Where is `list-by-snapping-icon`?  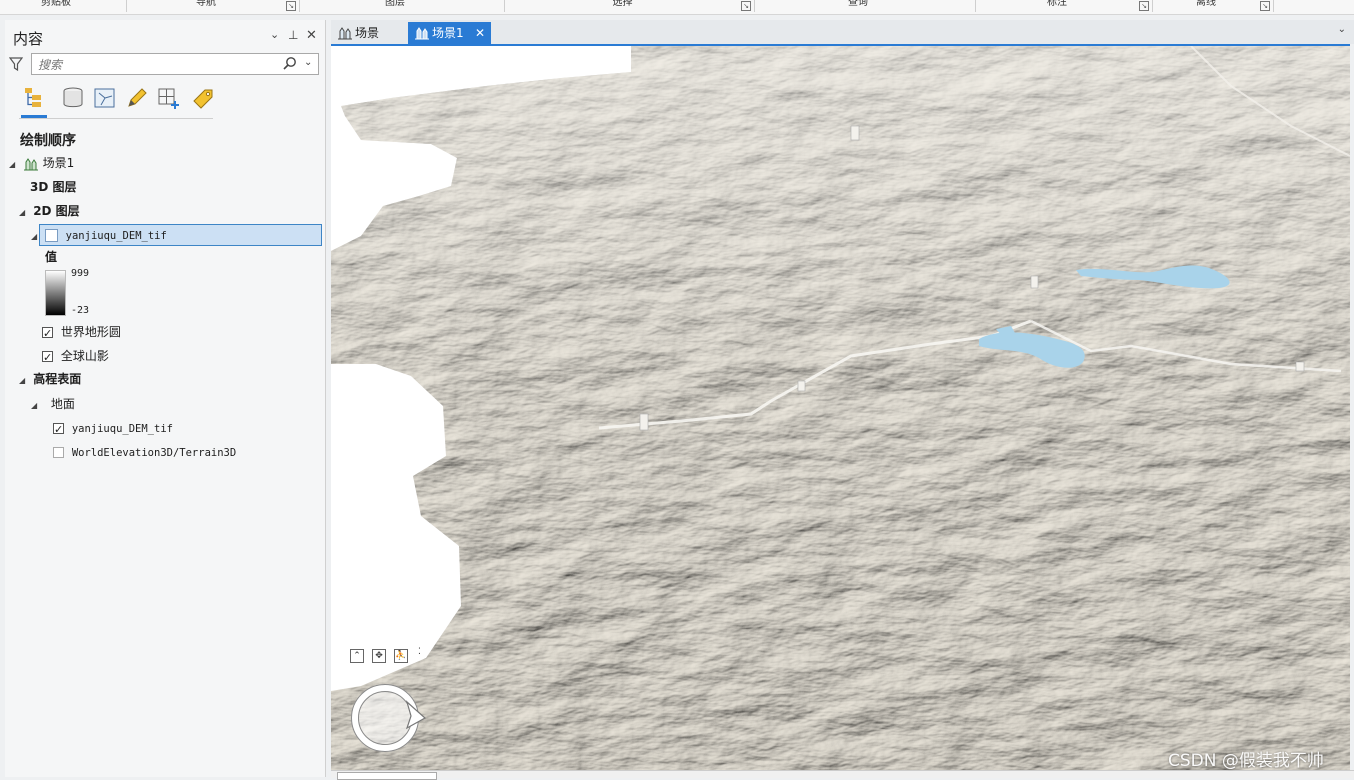
list-by-snapping-icon is located at coordinates (168, 98).